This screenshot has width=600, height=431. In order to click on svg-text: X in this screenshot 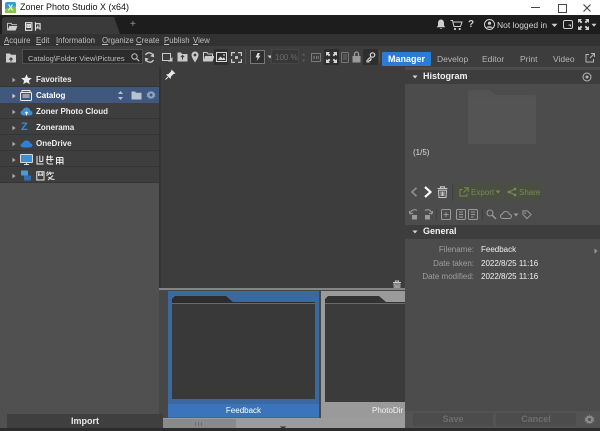, I will do `click(11, 8)`.